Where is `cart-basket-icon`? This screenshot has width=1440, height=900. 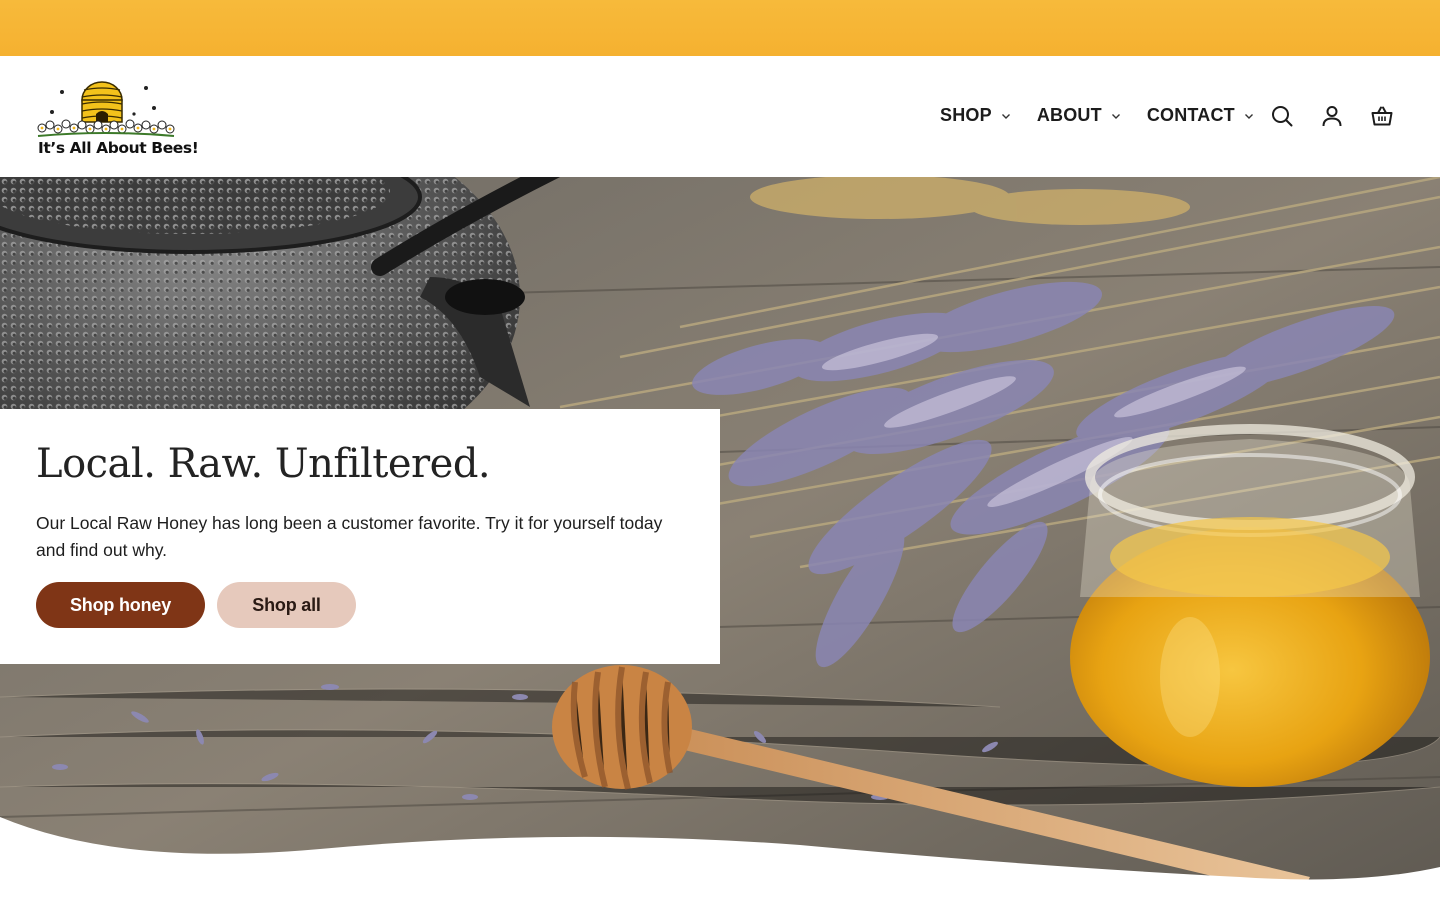
cart-basket-icon is located at coordinates (1382, 116).